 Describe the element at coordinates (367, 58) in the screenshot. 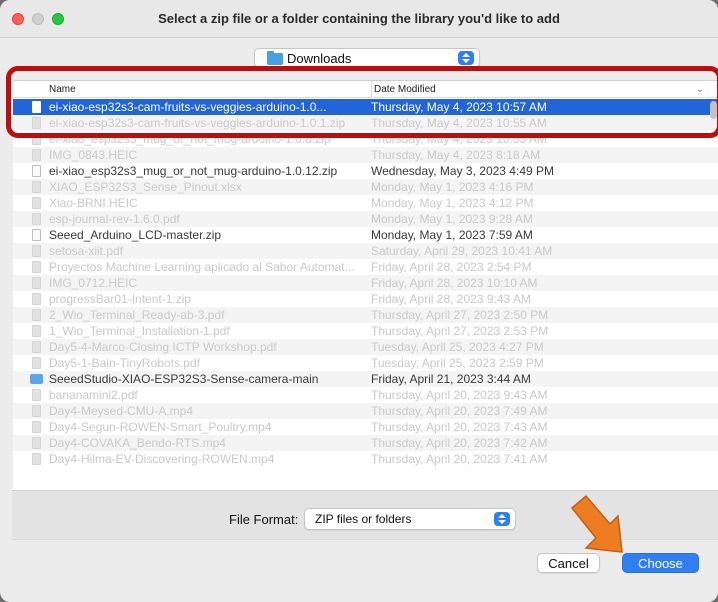

I see `location-popup-button: Downloads` at that location.